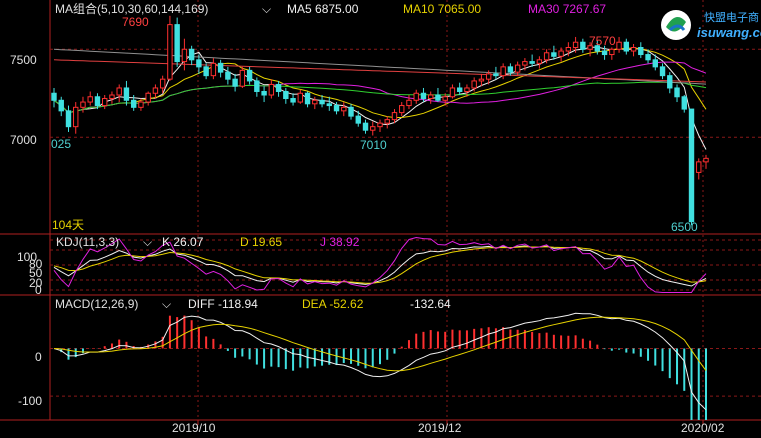 The image size is (761, 438). I want to click on price-dropdown-icon: ⌵, so click(266, 9).